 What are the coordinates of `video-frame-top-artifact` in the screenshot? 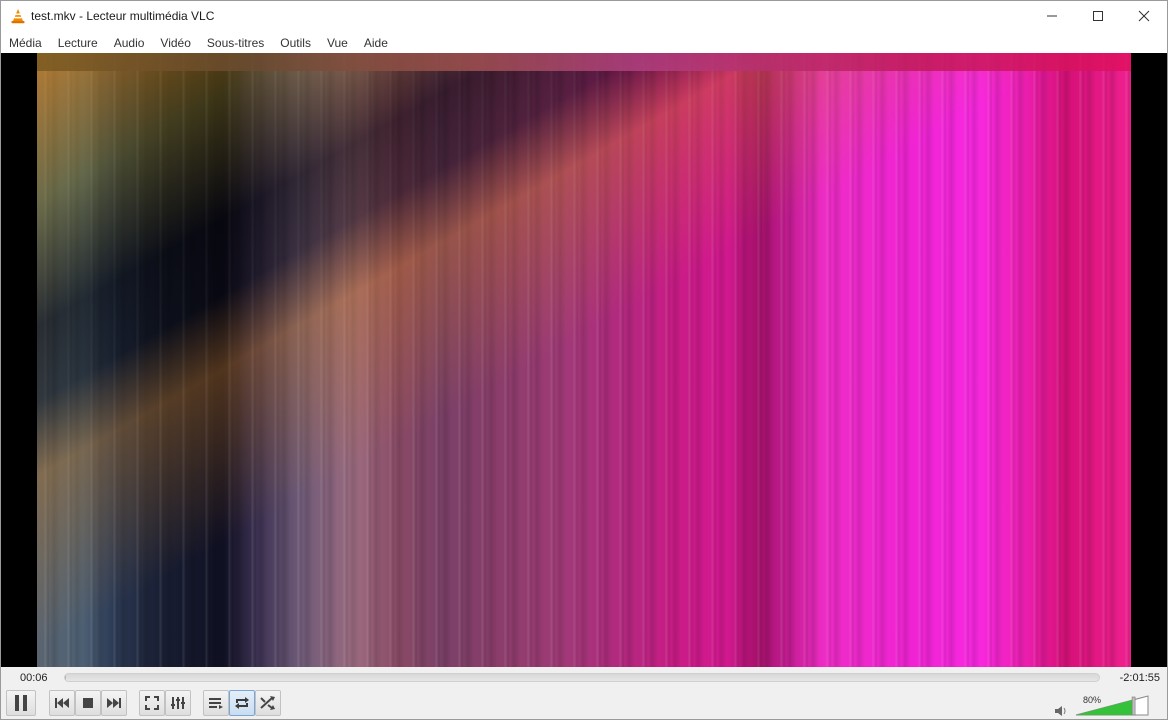 It's located at (584, 62).